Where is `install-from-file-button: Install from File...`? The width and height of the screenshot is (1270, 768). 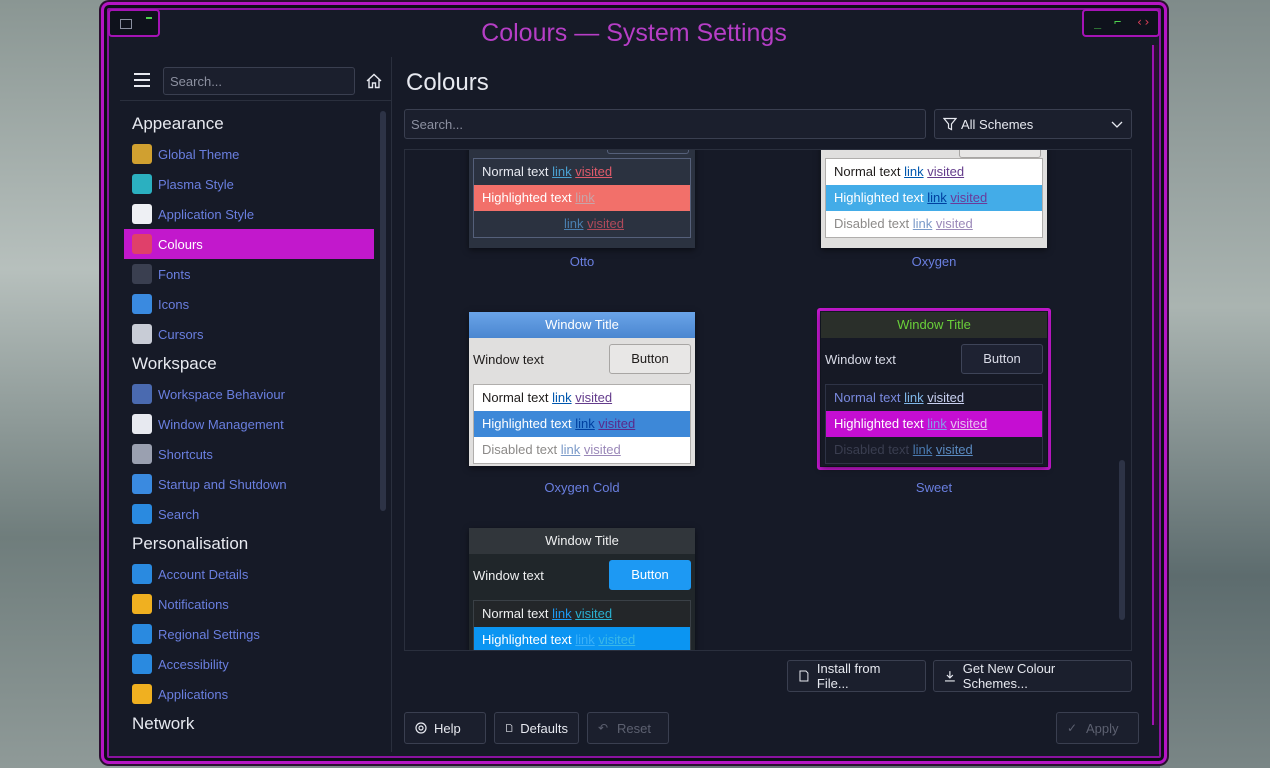
install-from-file-button: Install from File... is located at coordinates (856, 676).